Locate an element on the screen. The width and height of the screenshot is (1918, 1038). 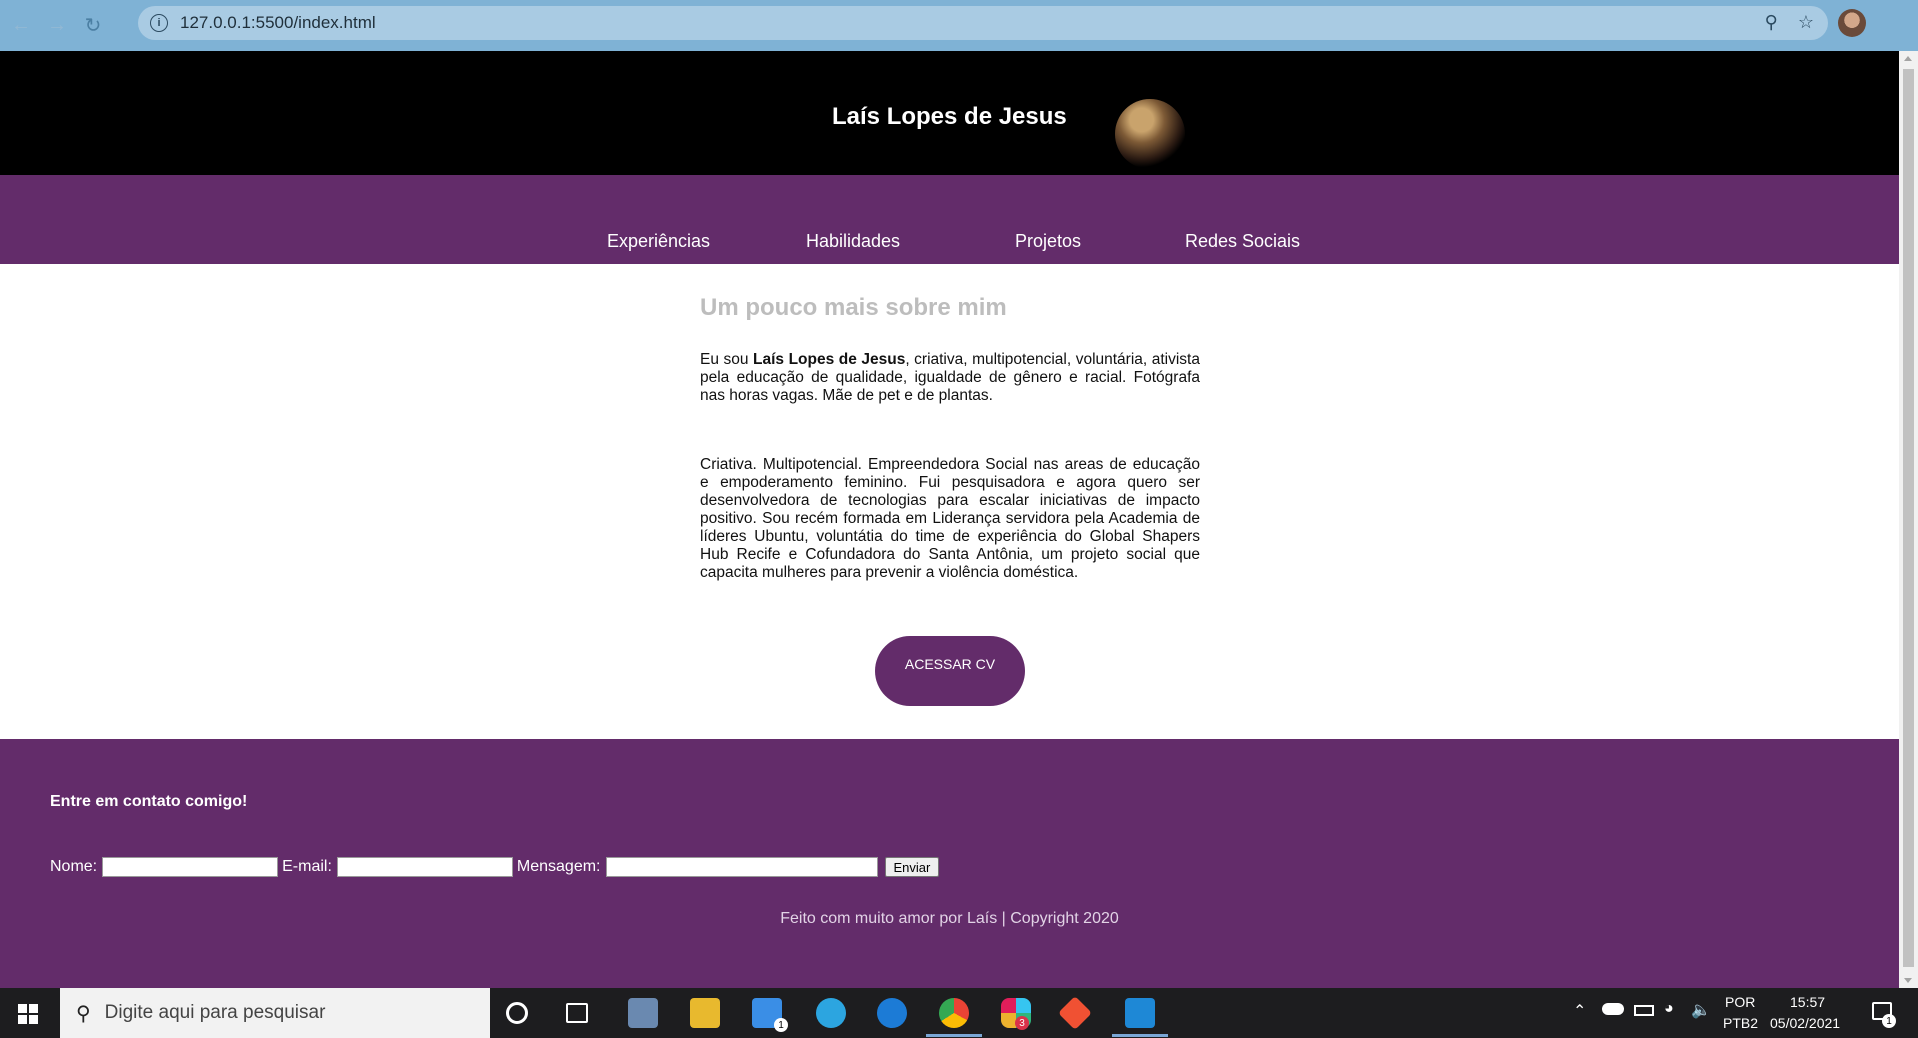
scroll-up-icon is located at coordinates (1908, 58).